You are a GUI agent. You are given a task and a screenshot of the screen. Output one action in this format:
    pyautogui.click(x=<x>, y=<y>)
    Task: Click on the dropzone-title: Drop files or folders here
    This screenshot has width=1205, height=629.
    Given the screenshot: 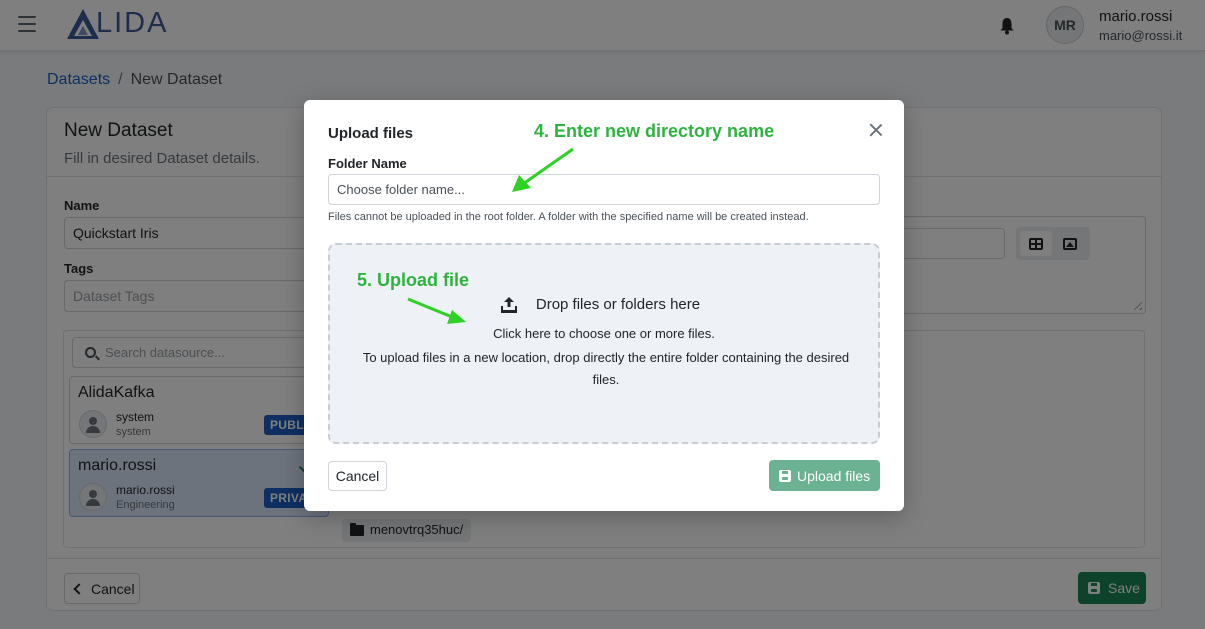 What is the action you would take?
    pyautogui.click(x=618, y=304)
    